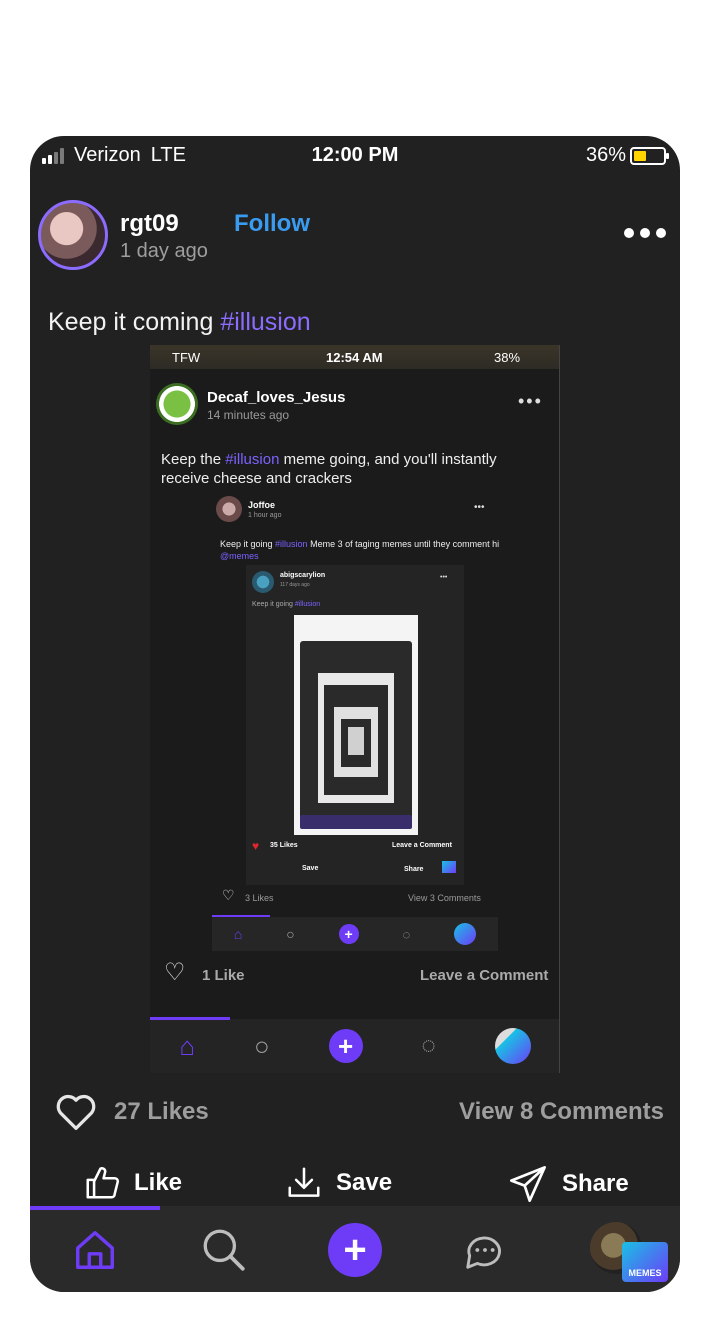 The height and width of the screenshot is (1323, 710). What do you see at coordinates (272, 224) in the screenshot?
I see `follow-button: Follow` at bounding box center [272, 224].